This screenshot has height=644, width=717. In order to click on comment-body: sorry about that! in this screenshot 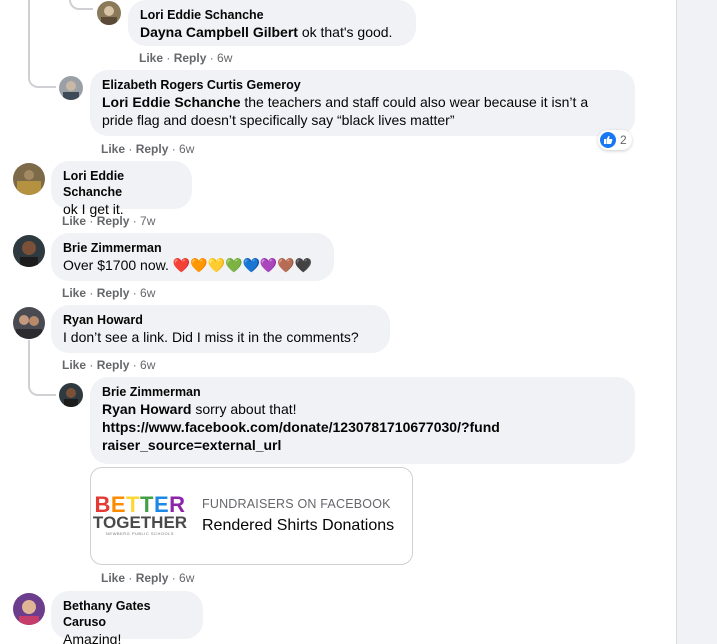, I will do `click(244, 409)`.